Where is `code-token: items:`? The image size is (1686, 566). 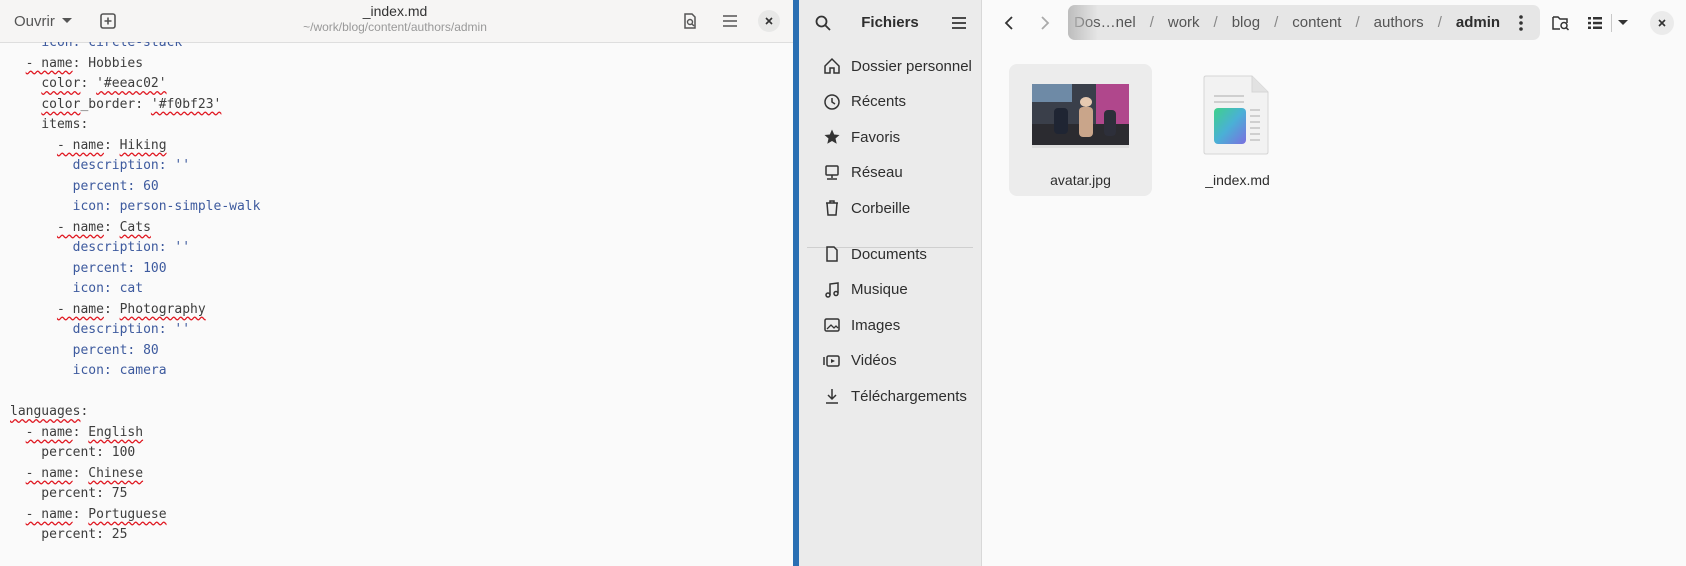 code-token: items: is located at coordinates (49, 124).